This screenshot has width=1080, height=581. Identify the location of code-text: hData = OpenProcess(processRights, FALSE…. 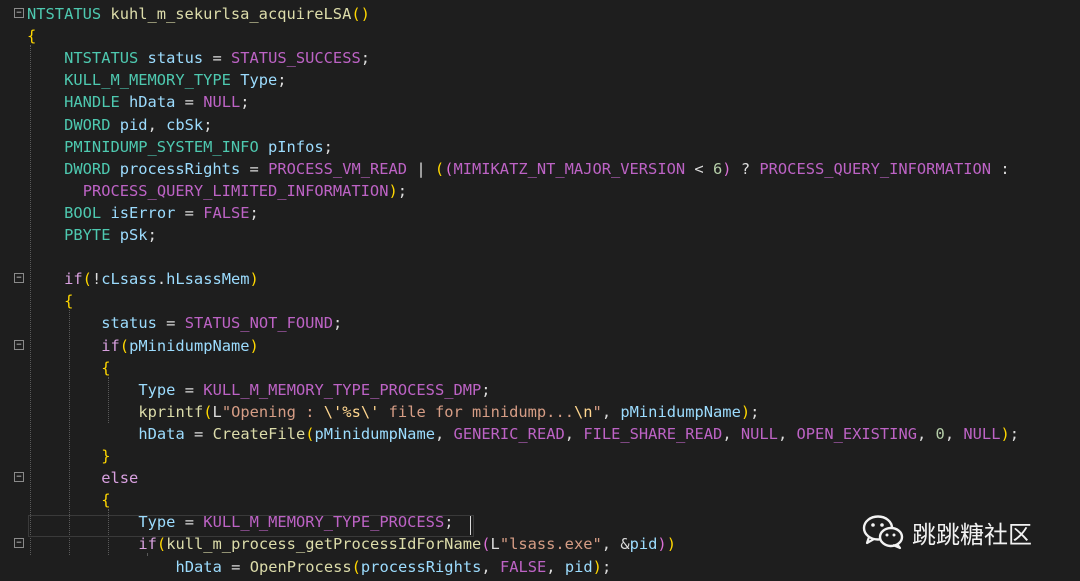
(393, 566).